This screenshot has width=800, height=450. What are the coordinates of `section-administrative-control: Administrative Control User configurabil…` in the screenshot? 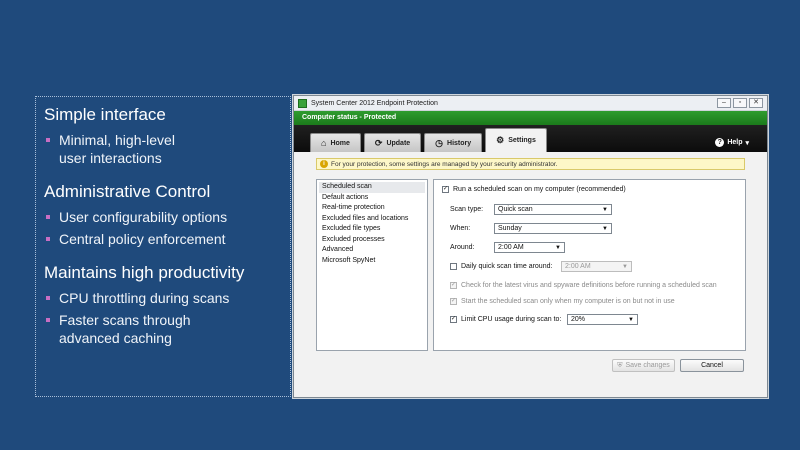 It's located at (163, 215).